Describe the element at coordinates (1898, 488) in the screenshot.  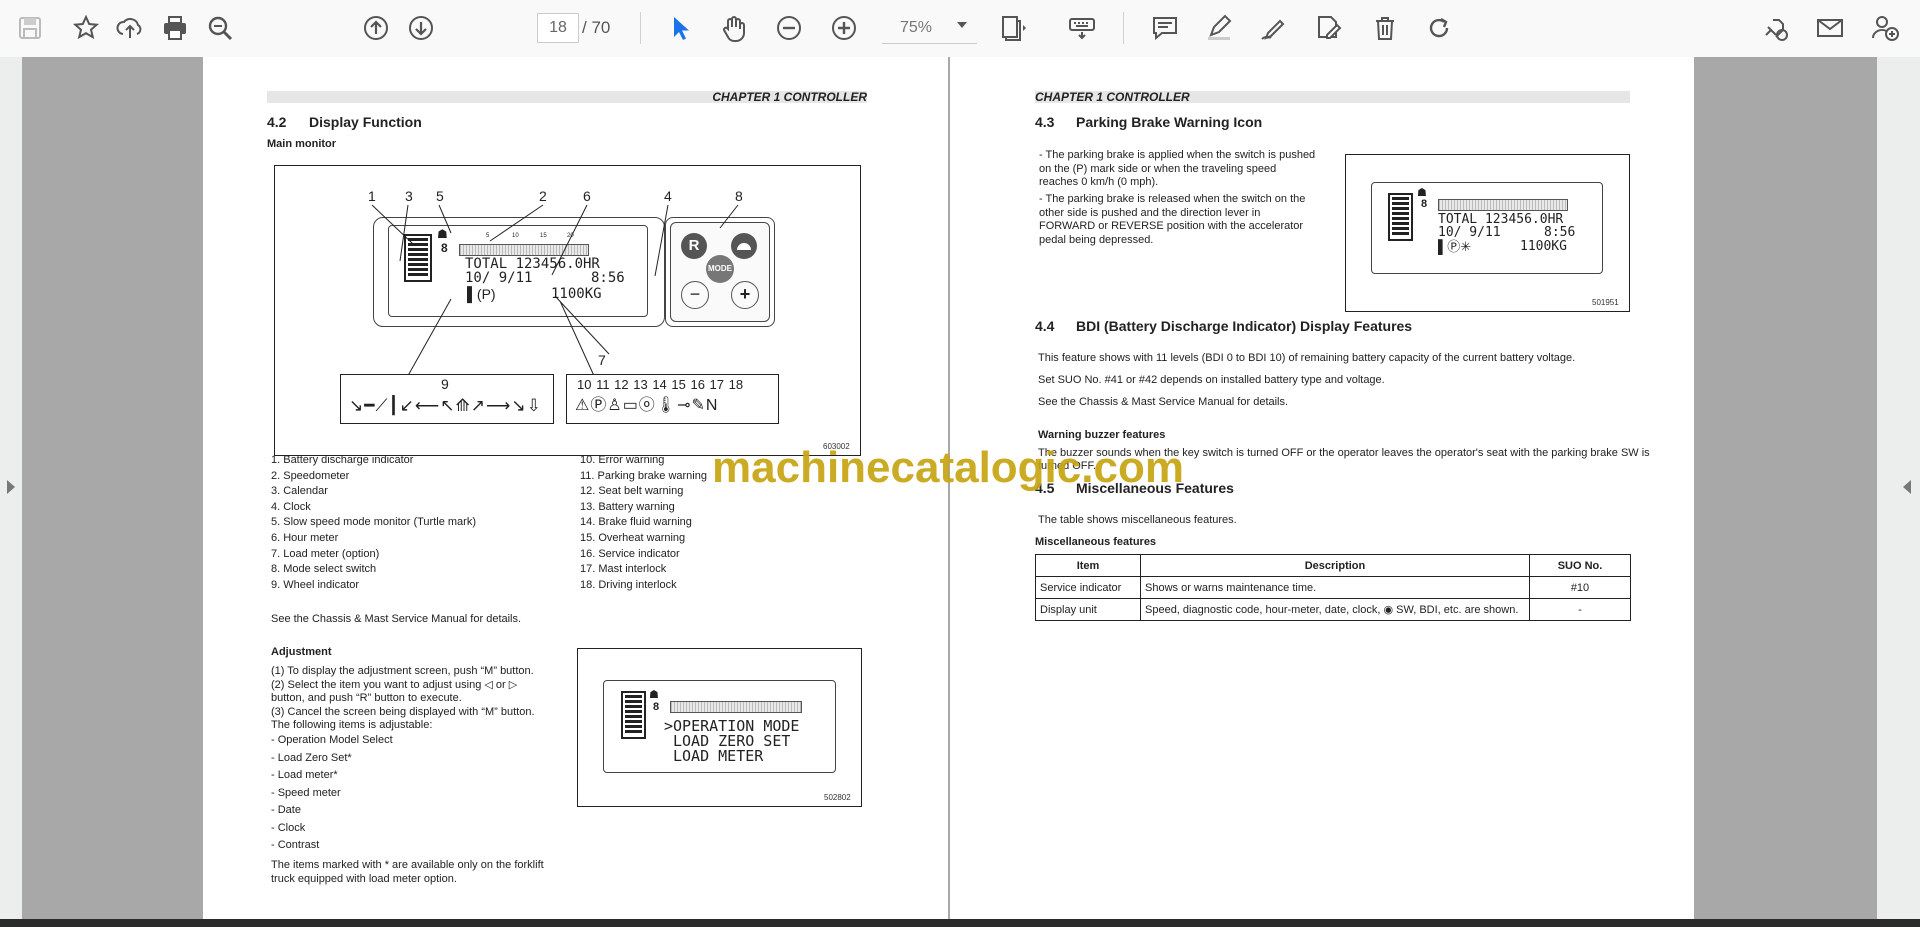
I see `right-panel-strip` at that location.